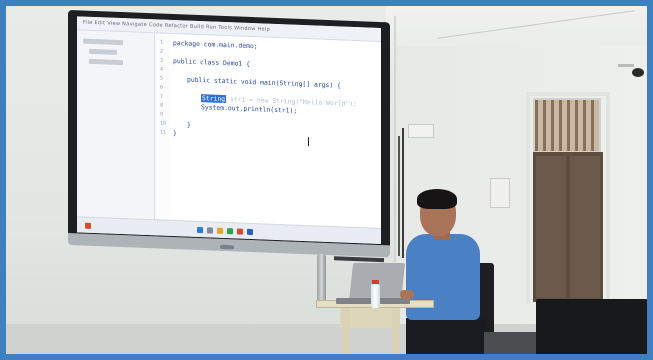  I want to click on browser-icon, so click(230, 231).